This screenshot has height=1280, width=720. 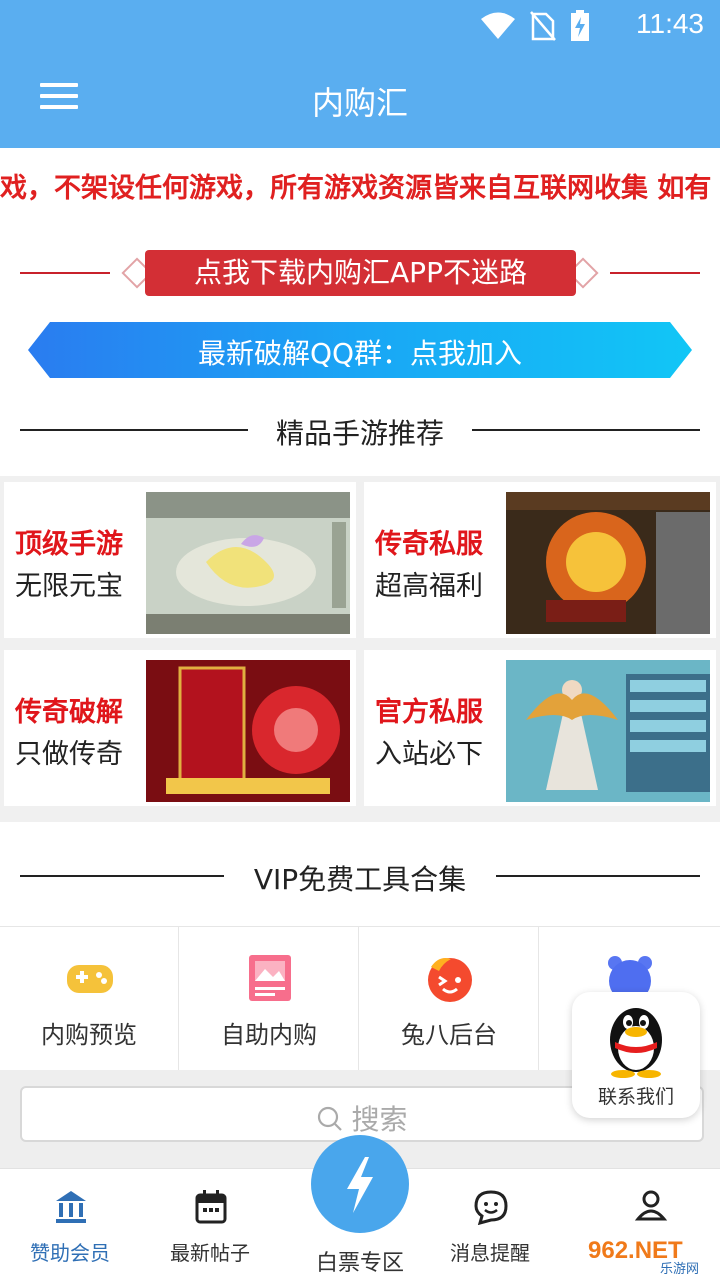 What do you see at coordinates (655, 273) in the screenshot?
I see `divider-right` at bounding box center [655, 273].